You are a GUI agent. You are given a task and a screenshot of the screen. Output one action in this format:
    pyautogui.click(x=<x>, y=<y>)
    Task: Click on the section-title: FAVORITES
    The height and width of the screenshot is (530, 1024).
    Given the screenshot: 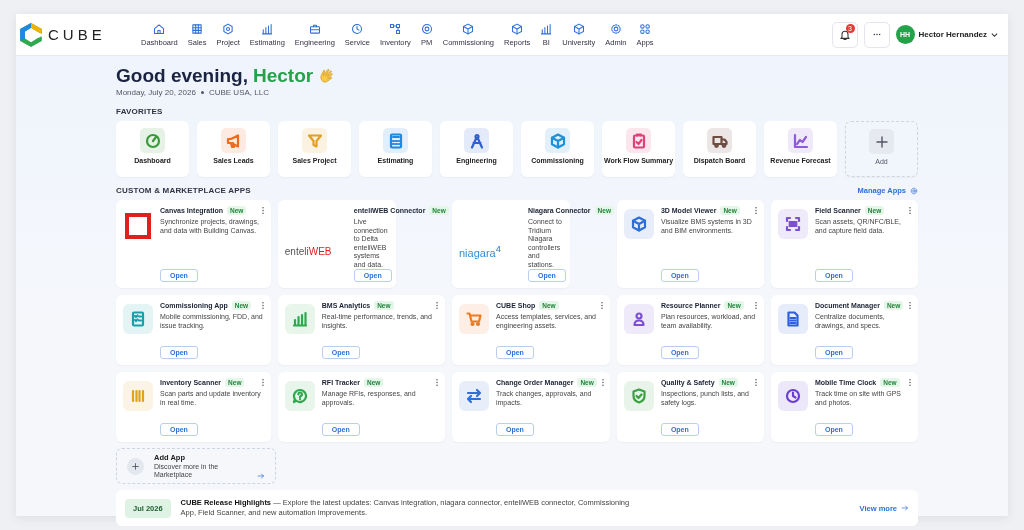 What is the action you would take?
    pyautogui.click(x=140, y=111)
    